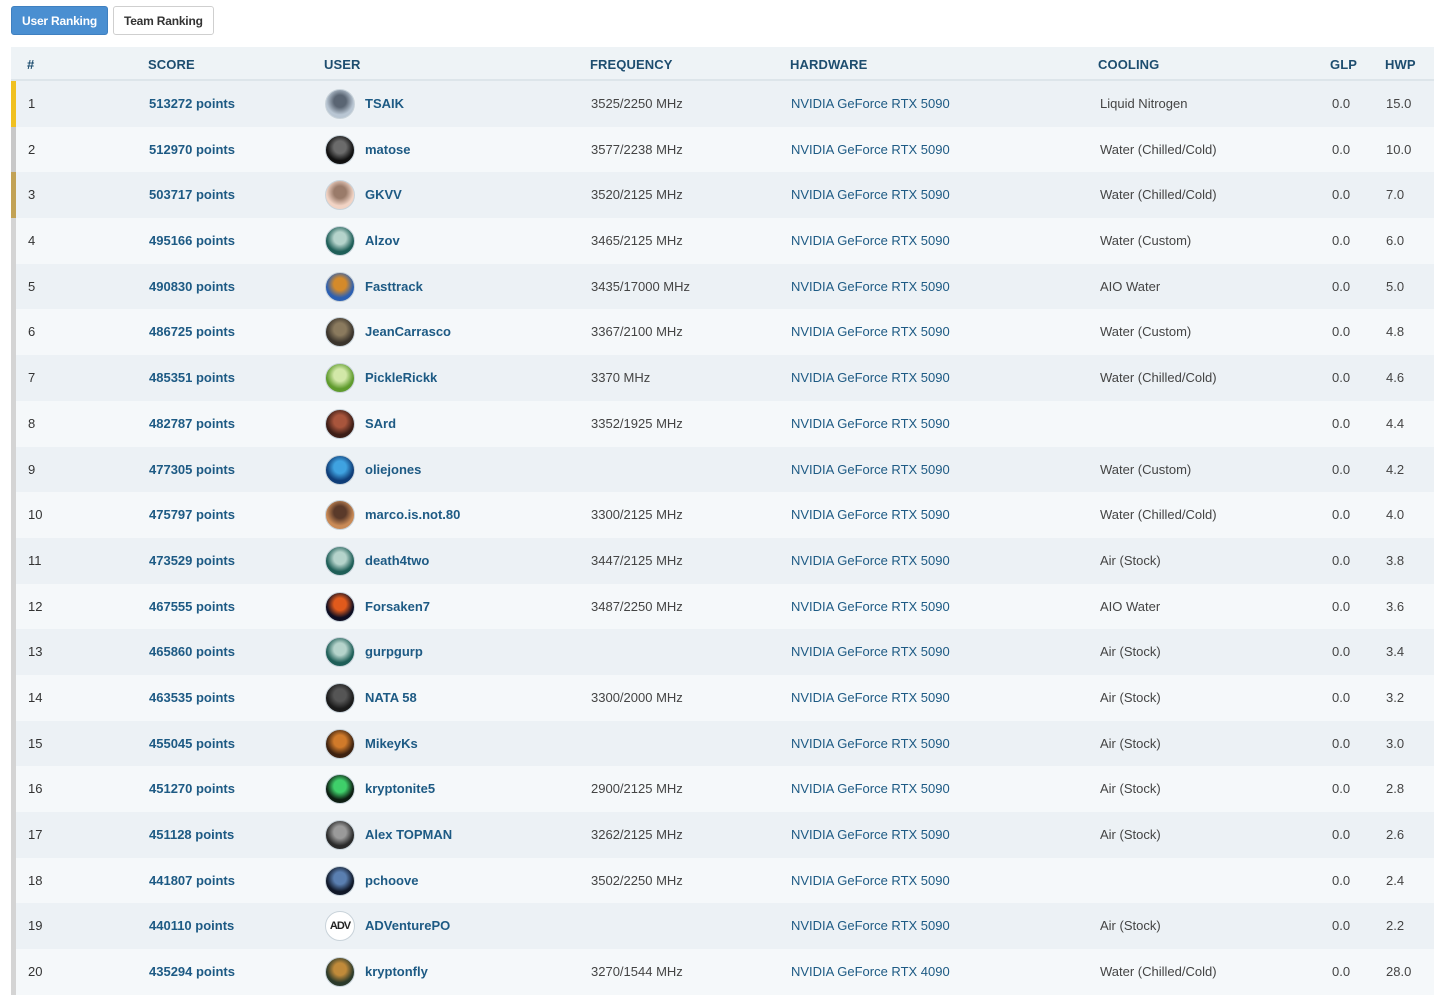 The image size is (1434, 995). Describe the element at coordinates (192, 423) in the screenshot. I see `score-cell: 482787 points` at that location.